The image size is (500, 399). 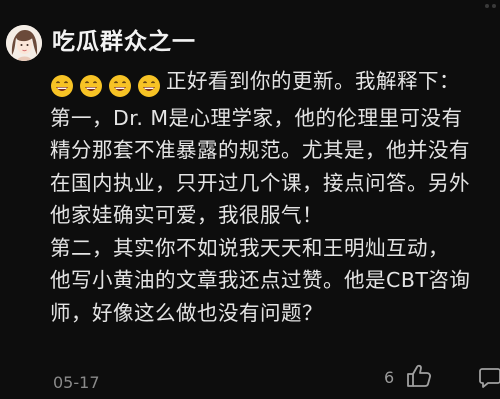 I want to click on emoji-group, so click(x=108, y=85).